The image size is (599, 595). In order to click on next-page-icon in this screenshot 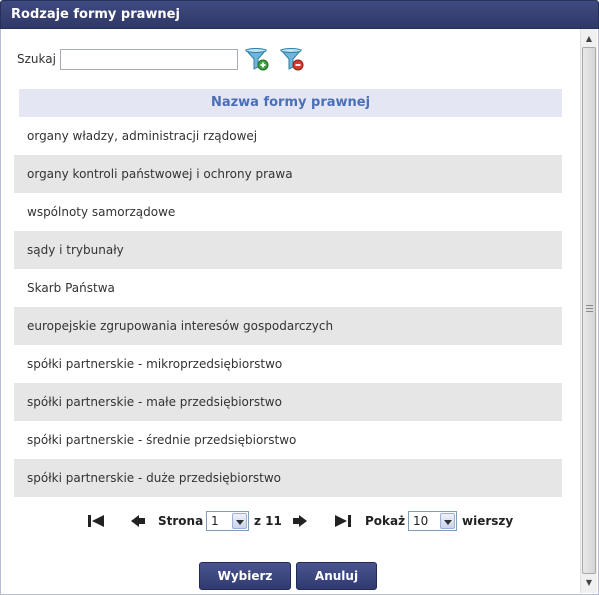, I will do `click(300, 522)`.